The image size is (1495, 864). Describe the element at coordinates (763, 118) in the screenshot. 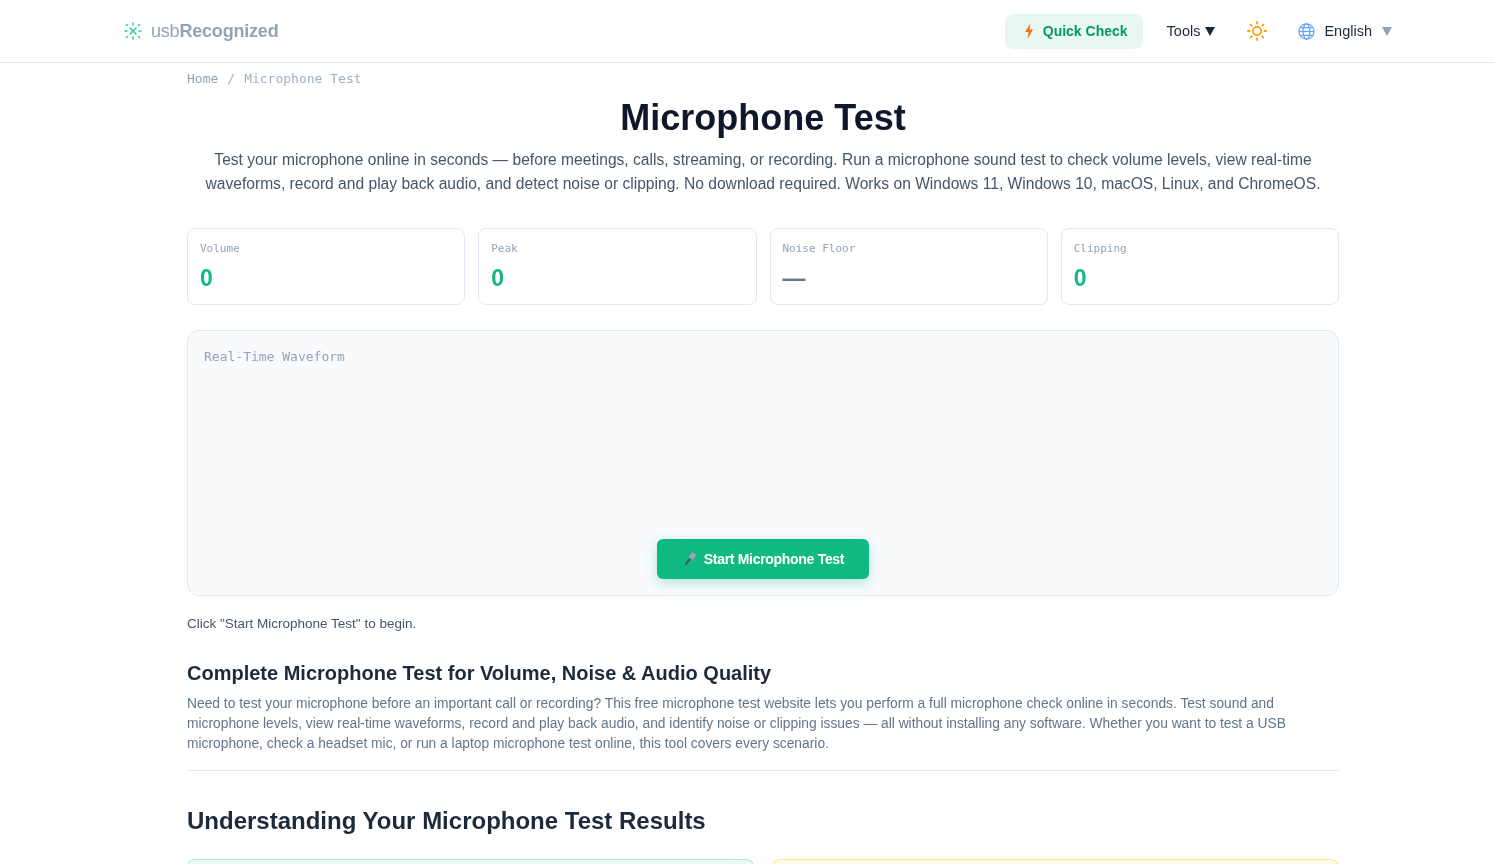

I see `page-title: Microphone Test` at that location.